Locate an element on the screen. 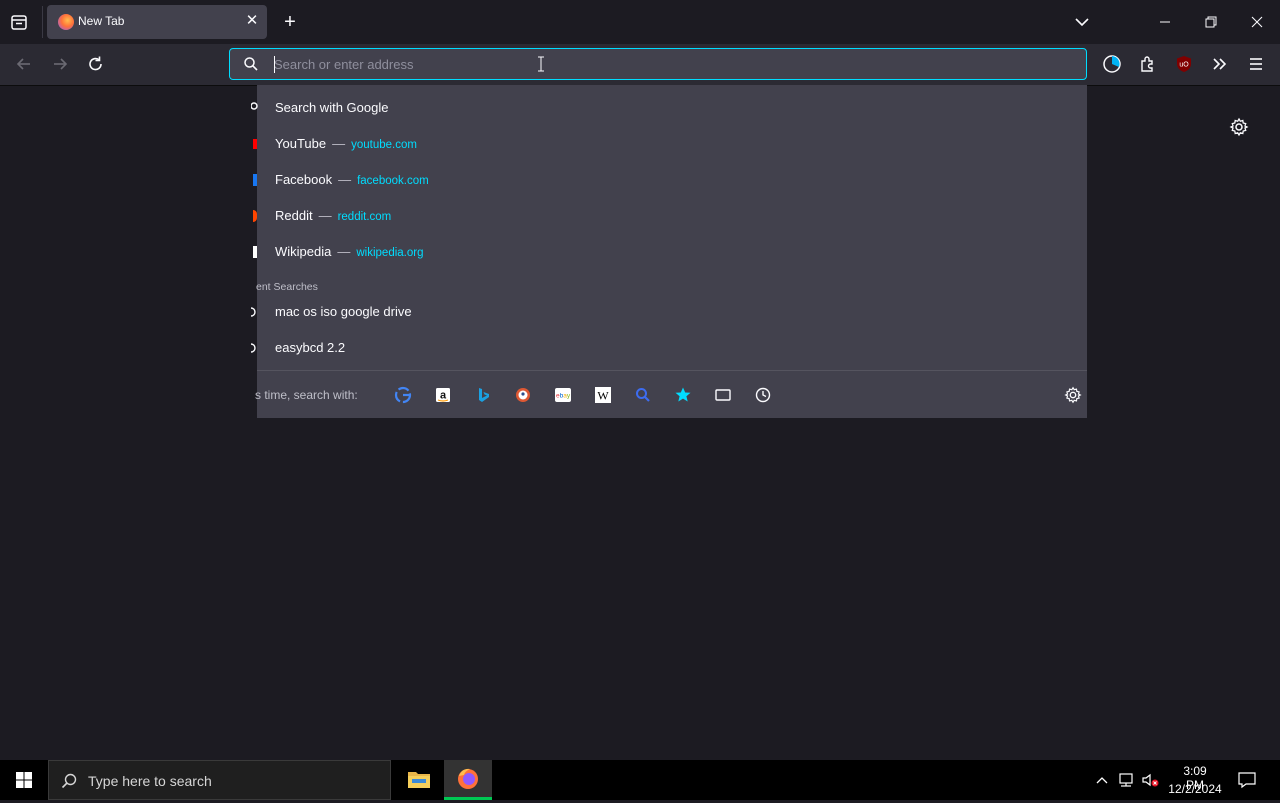 This screenshot has width=1280, height=803. taskbar-search-placeholder: Type here to search is located at coordinates (150, 781).